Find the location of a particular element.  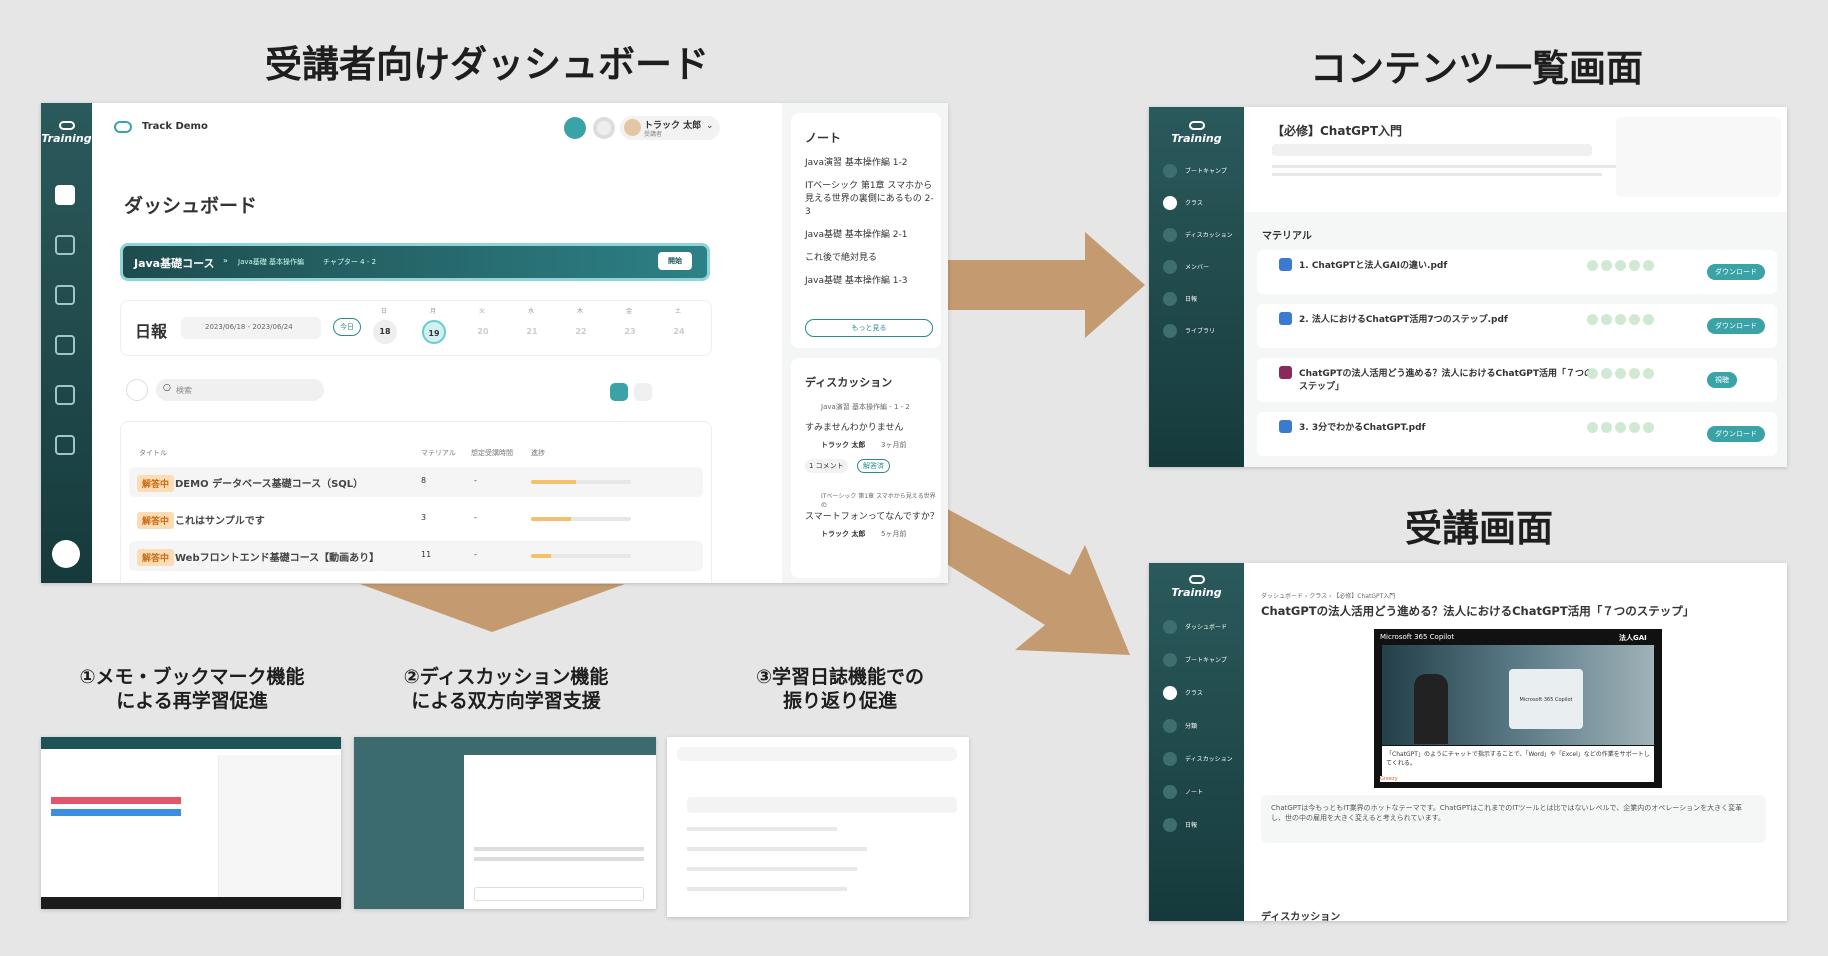

user-menu: トラック 太郎 受講者 ⌄ is located at coordinates (670, 128).